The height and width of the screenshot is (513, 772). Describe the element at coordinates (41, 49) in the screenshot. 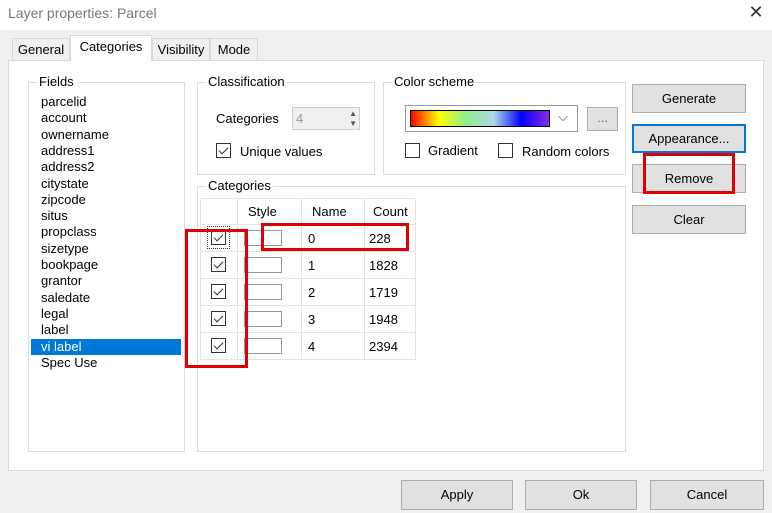

I see `tab-general: General` at that location.